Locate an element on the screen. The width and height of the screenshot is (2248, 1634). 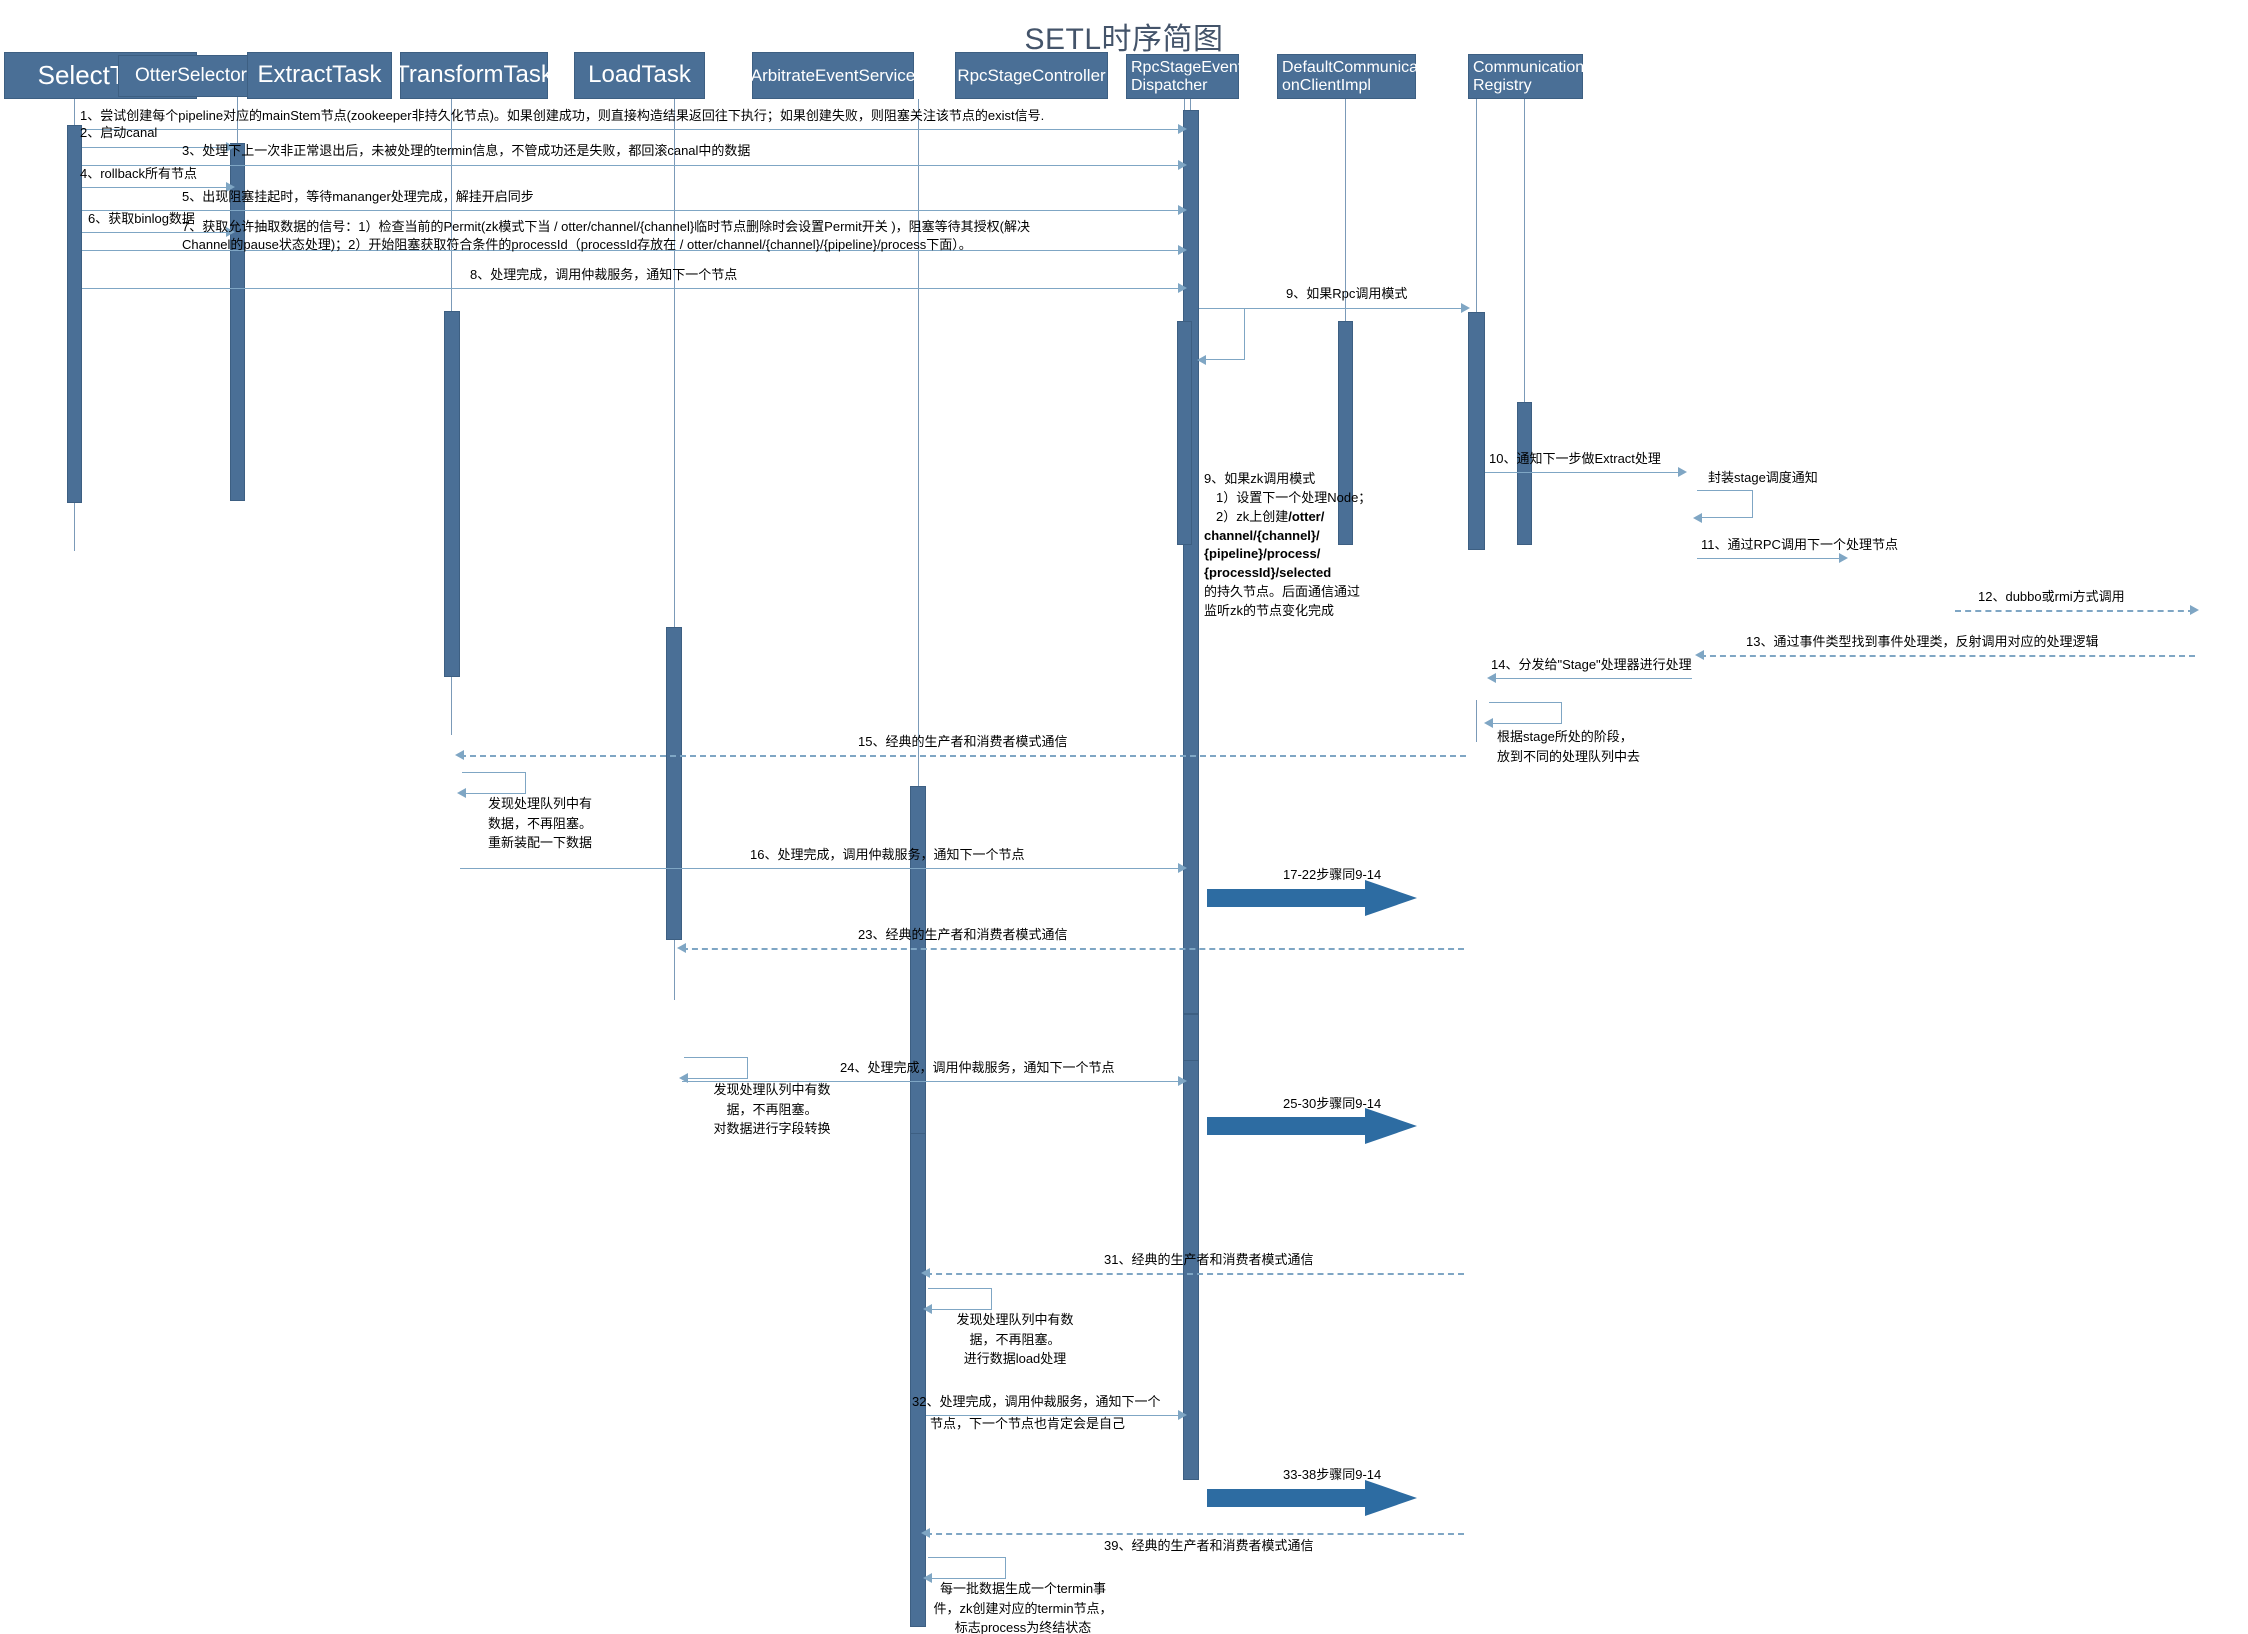
stage-wrap-selfcall-arrow is located at coordinates (1697, 518).